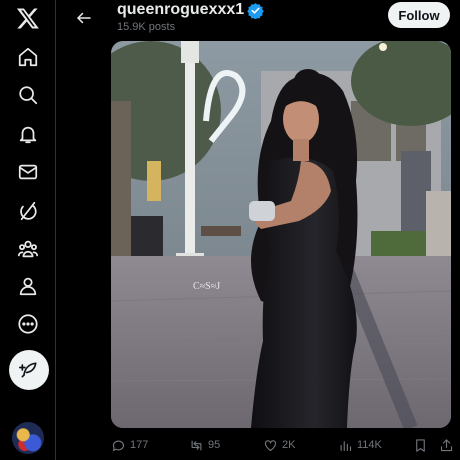 The image size is (460, 460). What do you see at coordinates (28, 18) in the screenshot?
I see `x-logo-icon` at bounding box center [28, 18].